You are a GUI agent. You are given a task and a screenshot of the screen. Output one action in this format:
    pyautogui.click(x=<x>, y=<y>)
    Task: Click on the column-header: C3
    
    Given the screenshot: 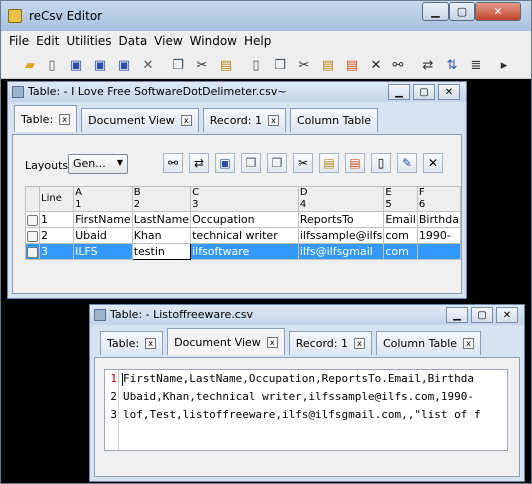 What is the action you would take?
    pyautogui.click(x=244, y=199)
    